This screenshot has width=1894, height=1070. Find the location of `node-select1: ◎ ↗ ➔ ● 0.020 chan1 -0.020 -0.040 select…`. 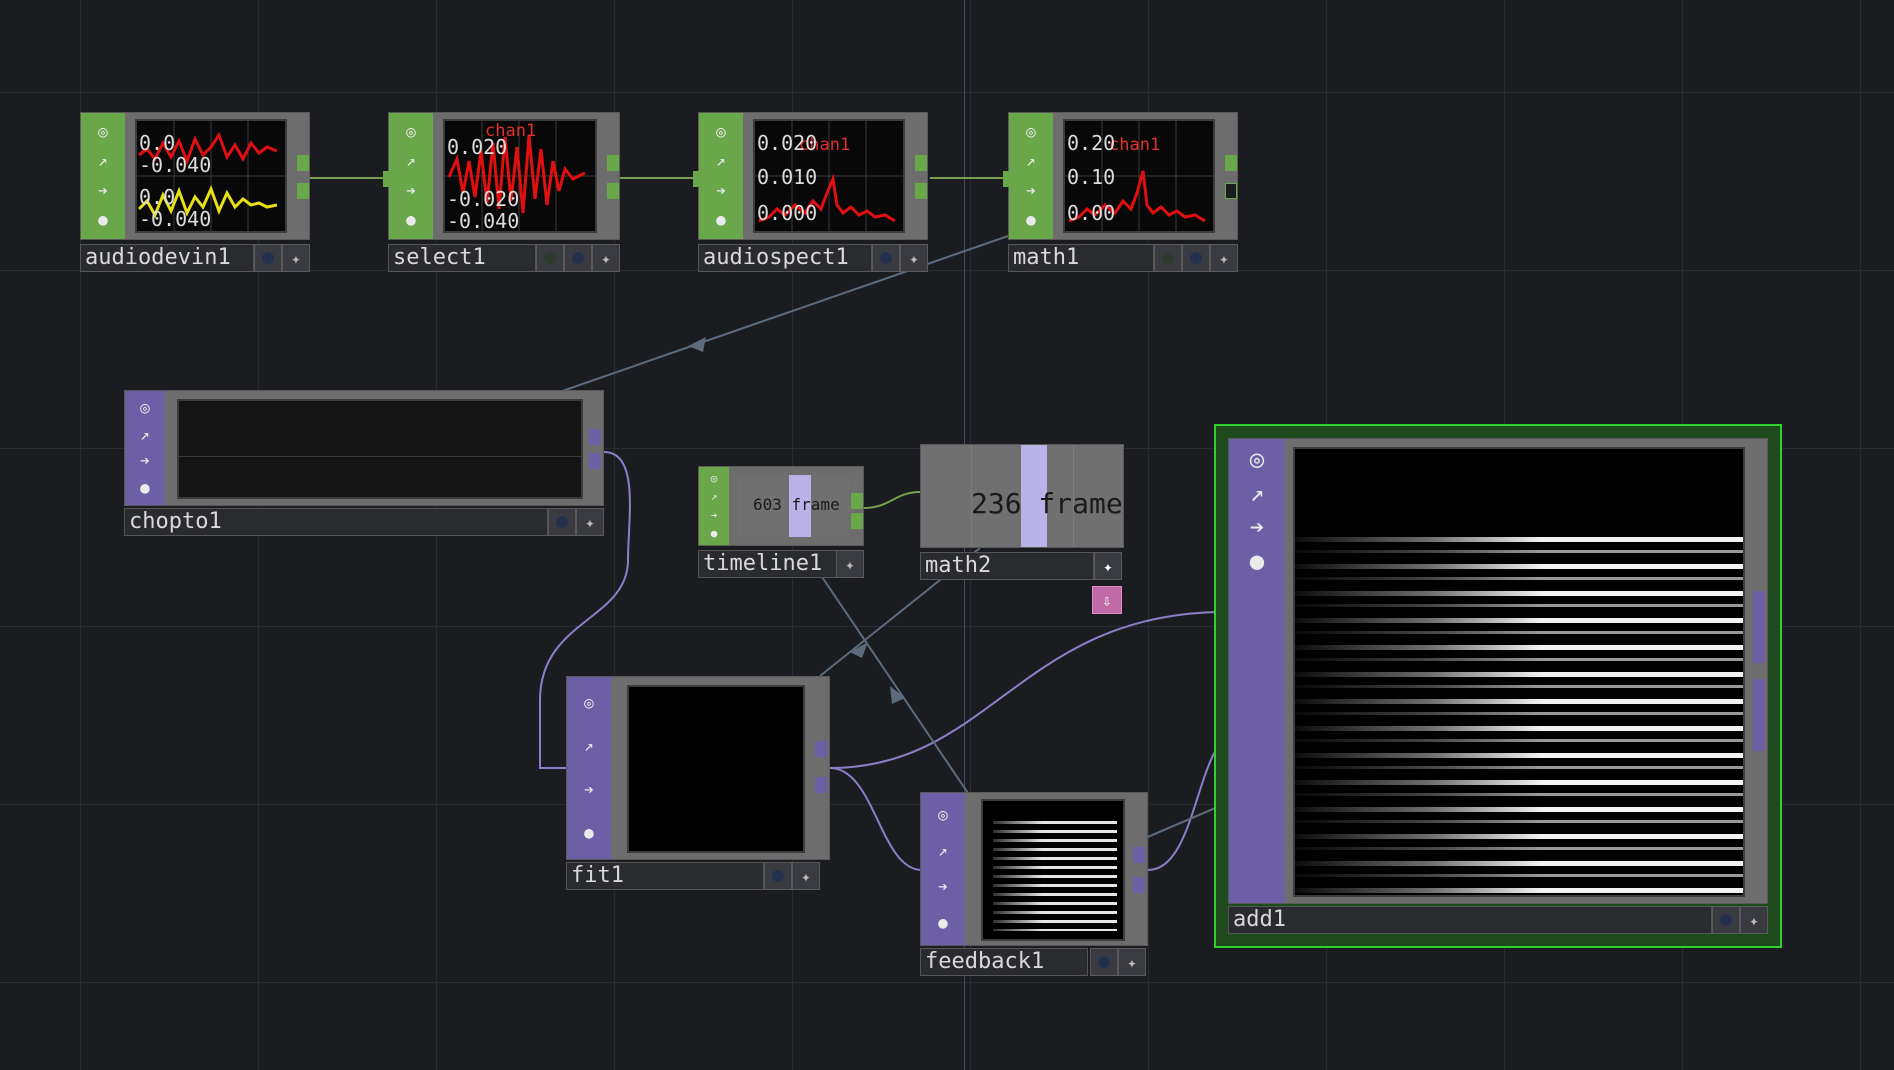

node-select1: ◎ ↗ ➔ ● 0.020 chan1 -0.020 -0.040 select… is located at coordinates (501, 192).